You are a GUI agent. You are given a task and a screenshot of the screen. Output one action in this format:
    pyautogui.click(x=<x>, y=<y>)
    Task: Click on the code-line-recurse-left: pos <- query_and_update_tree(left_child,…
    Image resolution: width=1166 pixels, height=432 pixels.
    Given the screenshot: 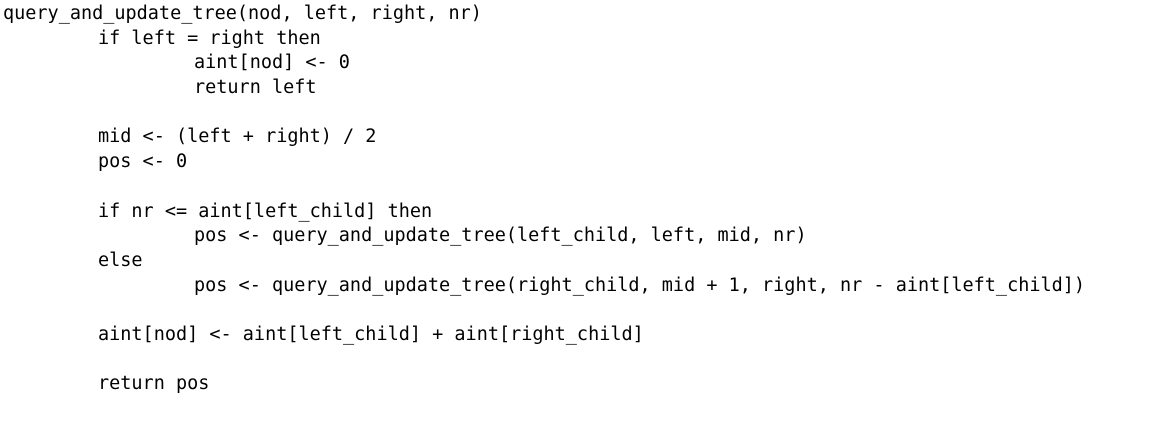 What is the action you would take?
    pyautogui.click(x=500, y=236)
    